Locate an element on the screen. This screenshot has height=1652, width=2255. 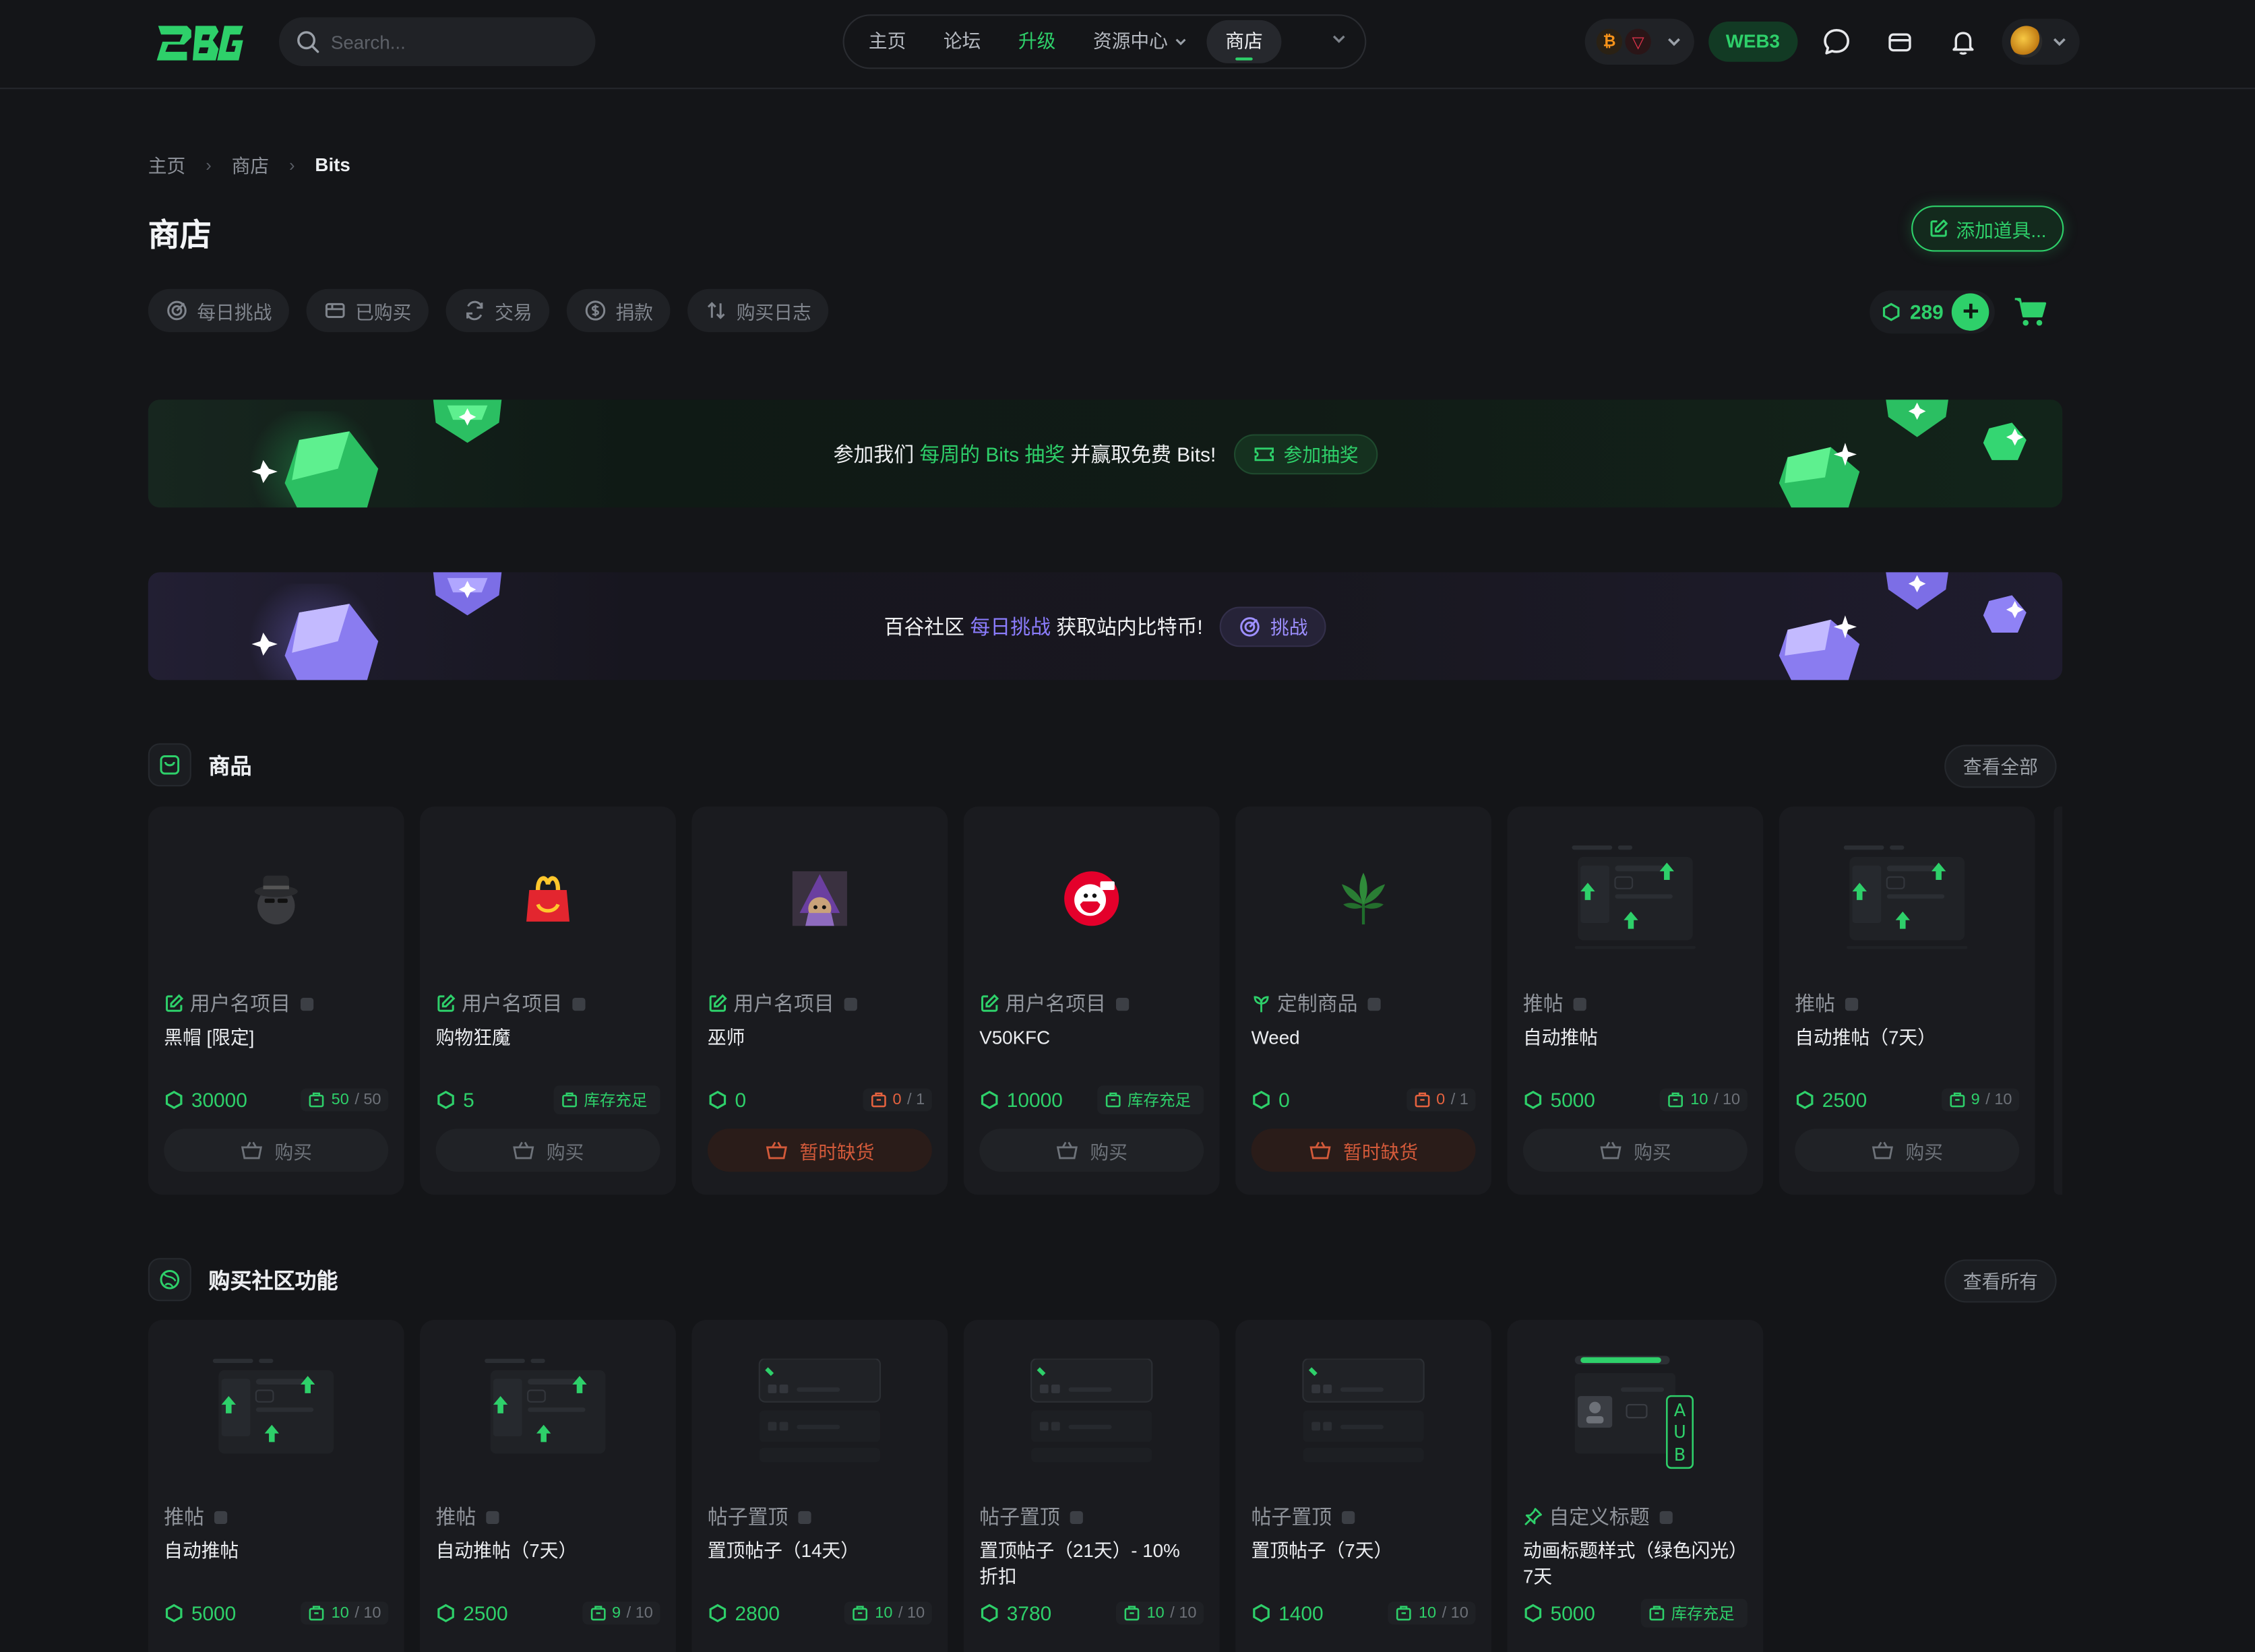
feature-card: 推帖 自动推帖 5000 10 / 10 is located at coordinates (276, 1486).